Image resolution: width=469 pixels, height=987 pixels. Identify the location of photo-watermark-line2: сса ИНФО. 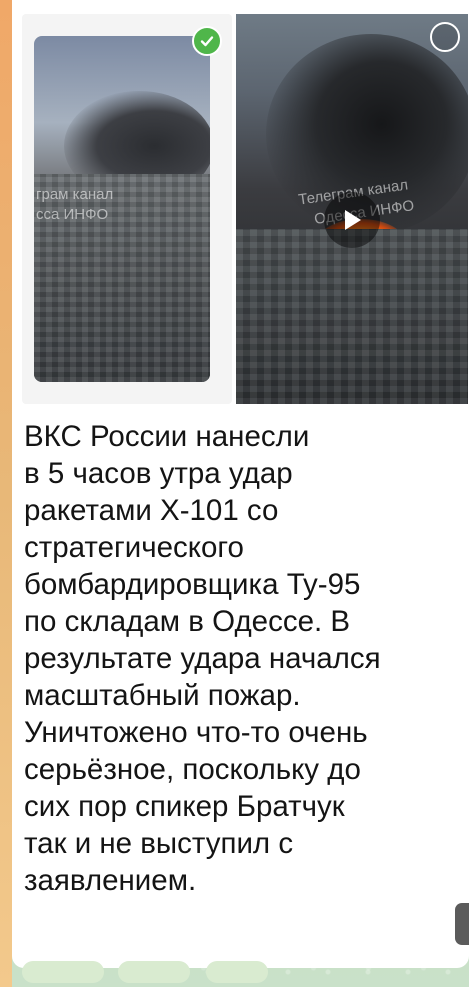
(72, 214).